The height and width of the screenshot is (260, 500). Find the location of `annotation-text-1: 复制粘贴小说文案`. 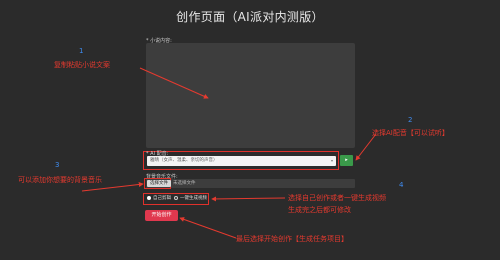

annotation-text-1: 复制粘贴小说文案 is located at coordinates (82, 65).